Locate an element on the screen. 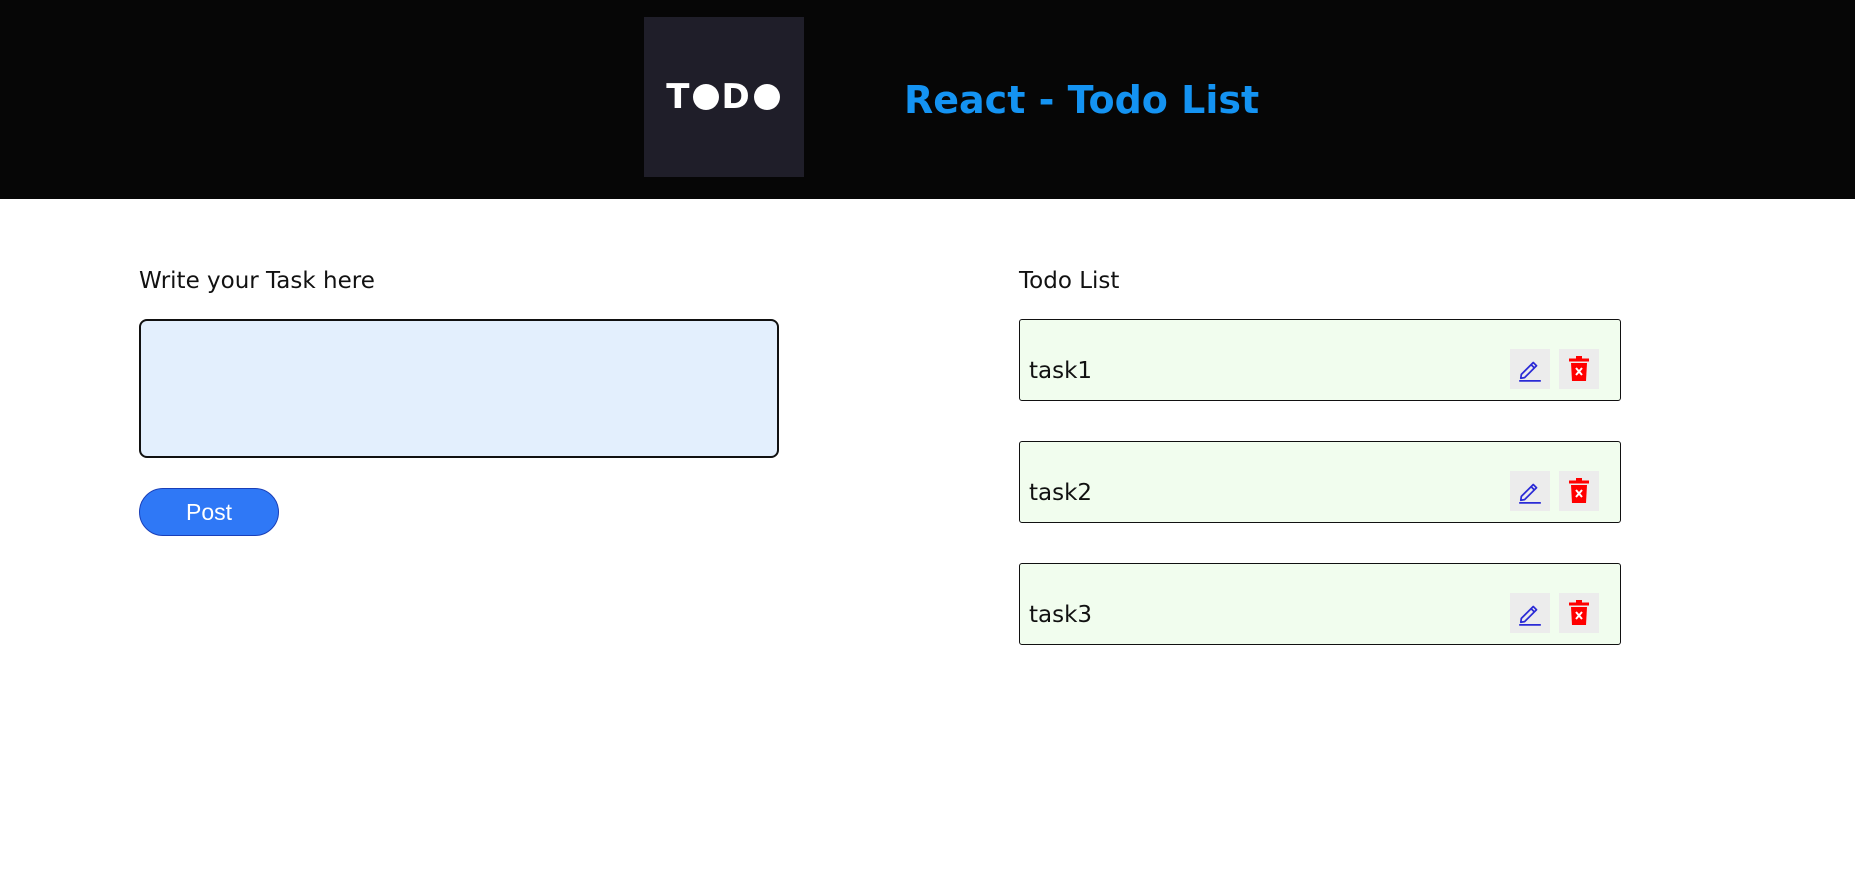 The height and width of the screenshot is (894, 1855). logo-wordmark: T D is located at coordinates (723, 97).